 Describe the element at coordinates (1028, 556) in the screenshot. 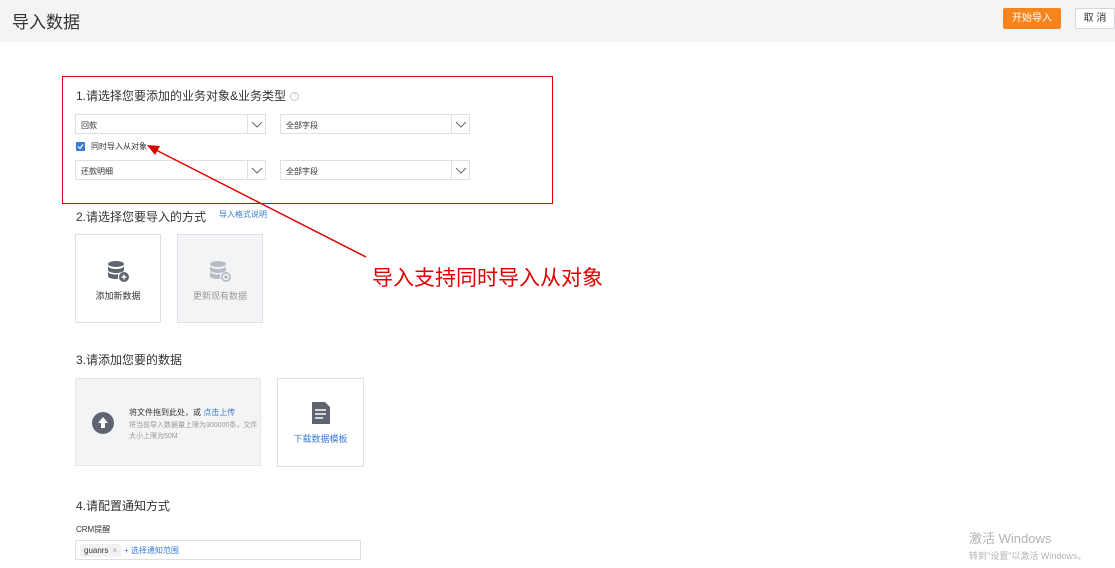

I see `watermark-line2: 转到"设置"以激活 Windows。` at that location.